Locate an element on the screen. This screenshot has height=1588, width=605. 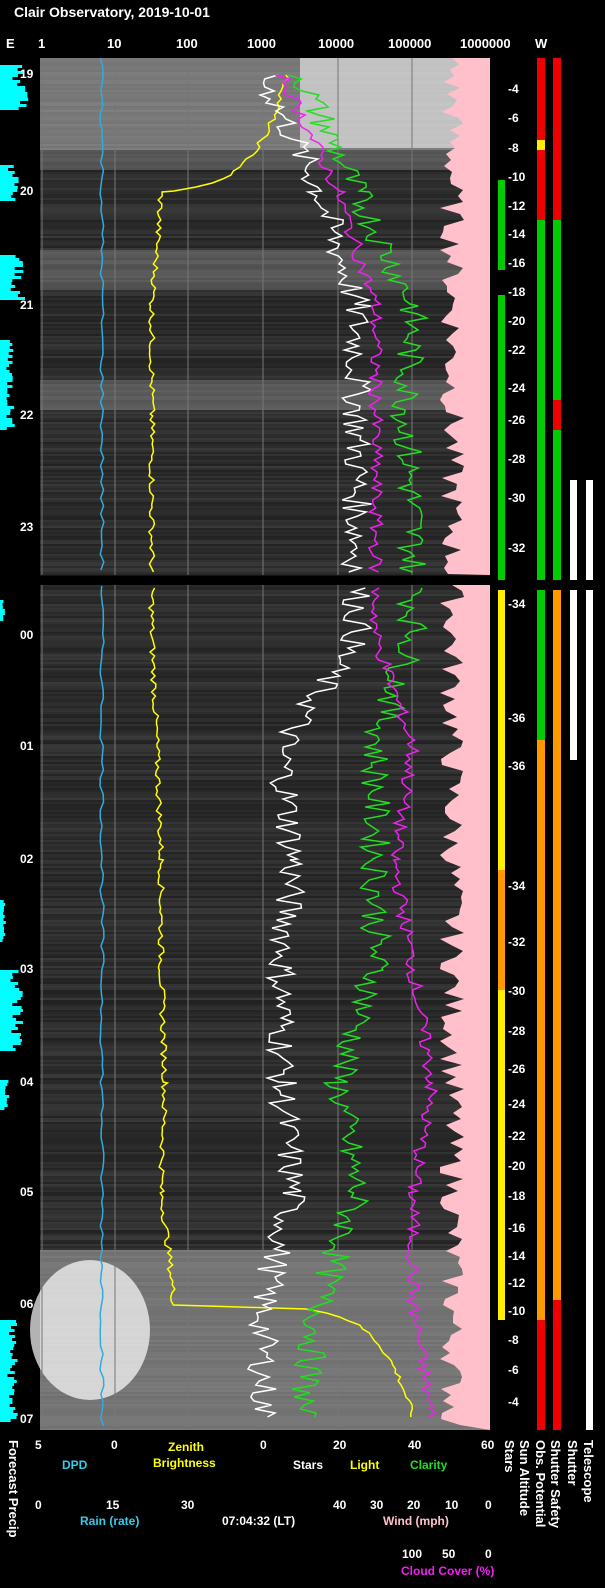
sun-tick-upper-1: -6 is located at coordinates (513, 118).